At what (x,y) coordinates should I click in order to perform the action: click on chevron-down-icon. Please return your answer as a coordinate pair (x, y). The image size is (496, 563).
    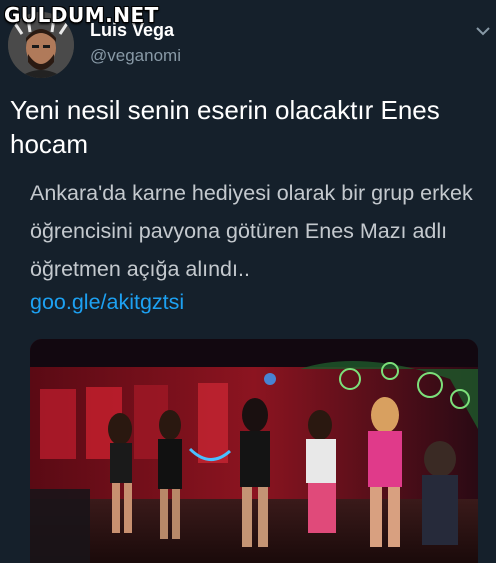
    Looking at the image, I should click on (483, 31).